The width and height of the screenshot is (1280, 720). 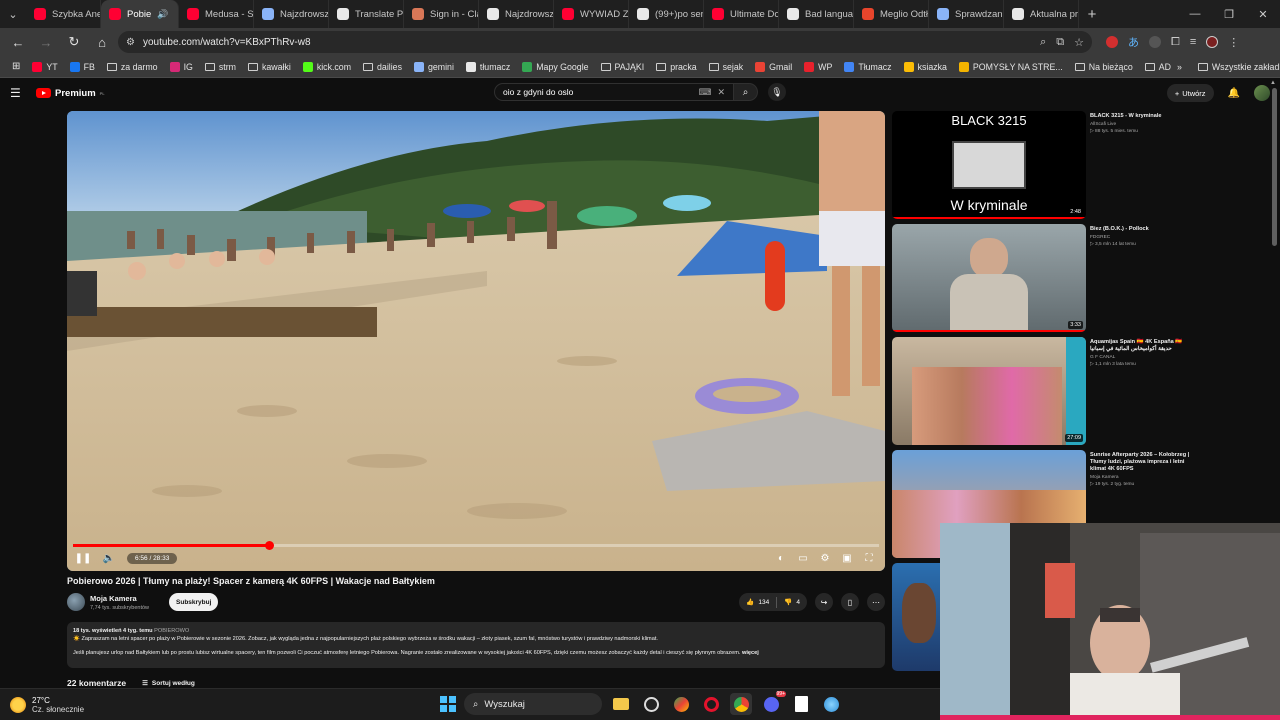 What do you see at coordinates (1175, 42) in the screenshot?
I see `puzzle-icon: ⧠` at bounding box center [1175, 42].